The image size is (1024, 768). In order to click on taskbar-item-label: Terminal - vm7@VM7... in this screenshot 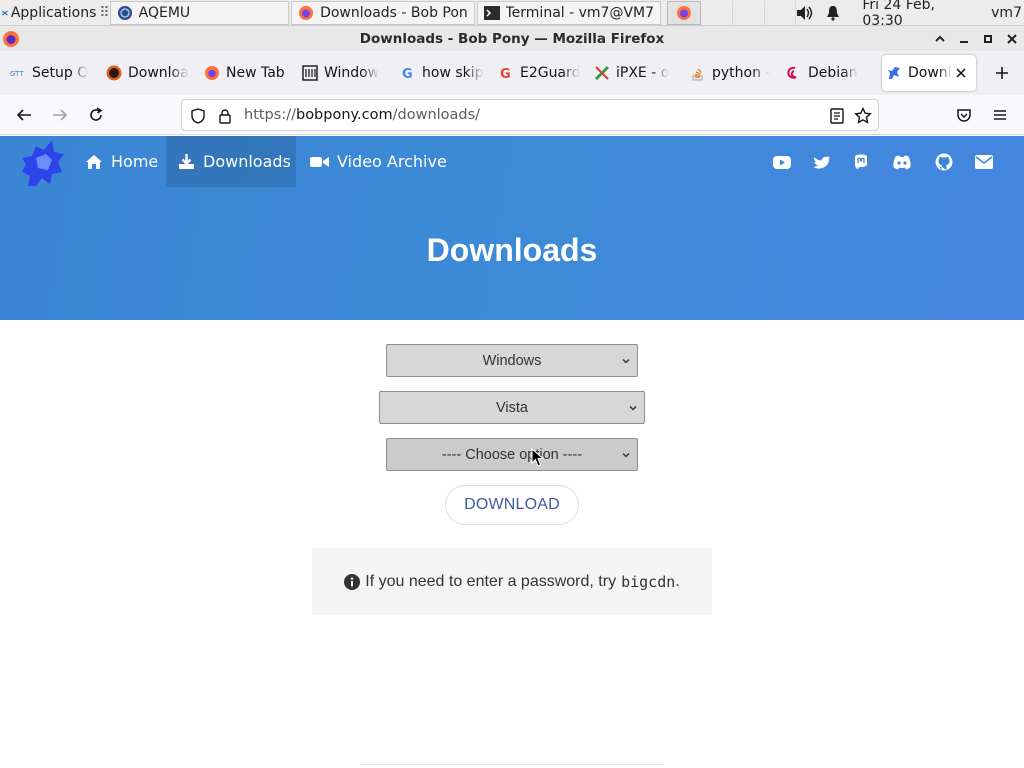, I will do `click(579, 13)`.